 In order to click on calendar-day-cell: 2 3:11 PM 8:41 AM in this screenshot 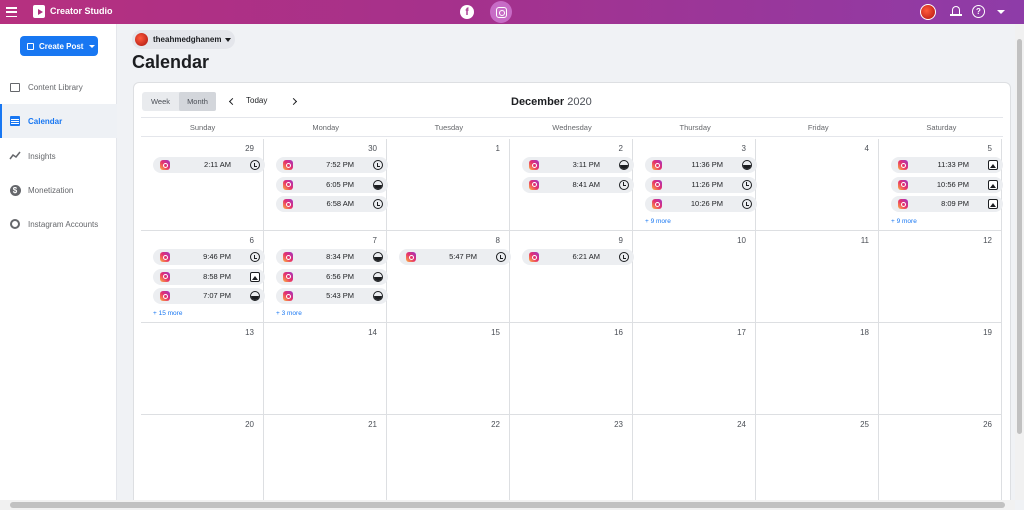, I will do `click(572, 185)`.